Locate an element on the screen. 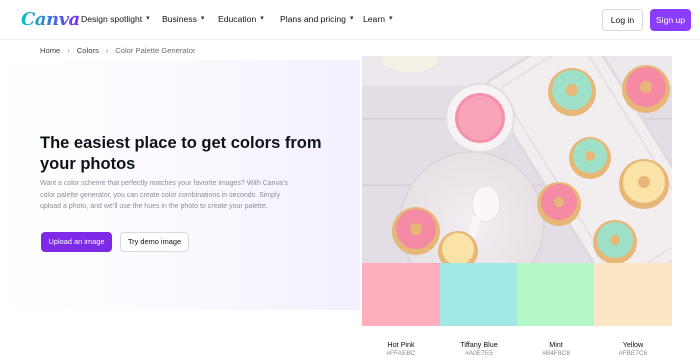 The image size is (700, 361). nav-menu-plans-and-pricing: Plans and pricing ▾ is located at coordinates (316, 19).